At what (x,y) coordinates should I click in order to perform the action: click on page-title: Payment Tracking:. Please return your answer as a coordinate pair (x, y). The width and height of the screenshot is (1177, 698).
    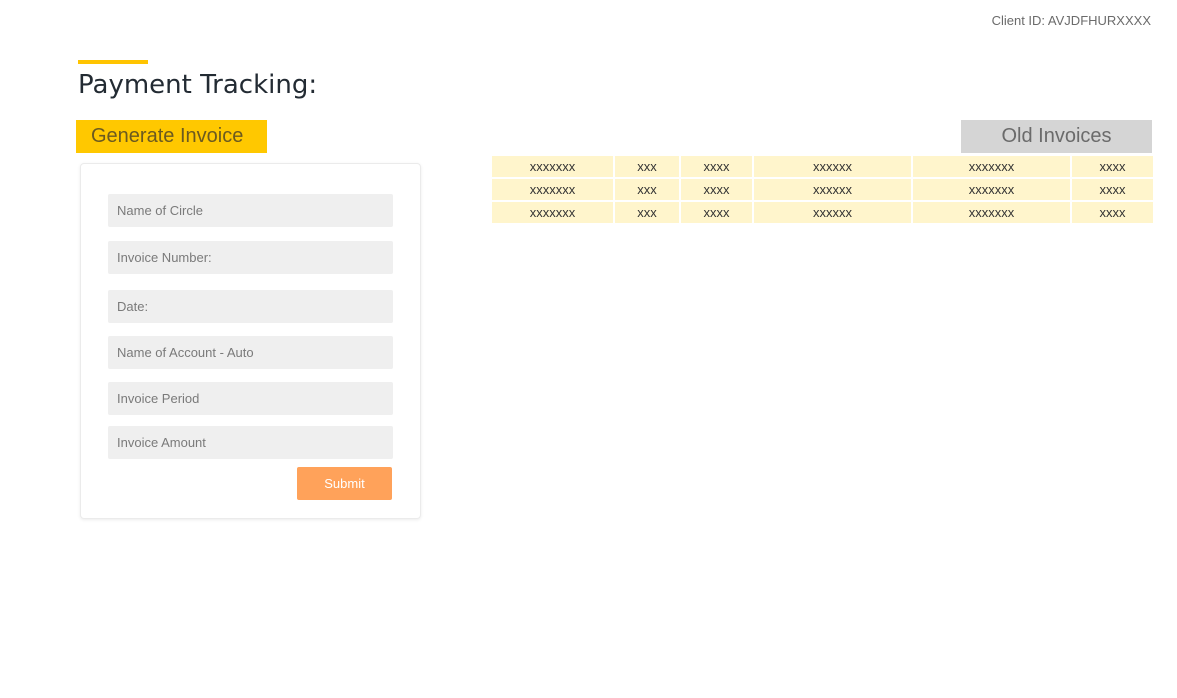
    Looking at the image, I should click on (198, 85).